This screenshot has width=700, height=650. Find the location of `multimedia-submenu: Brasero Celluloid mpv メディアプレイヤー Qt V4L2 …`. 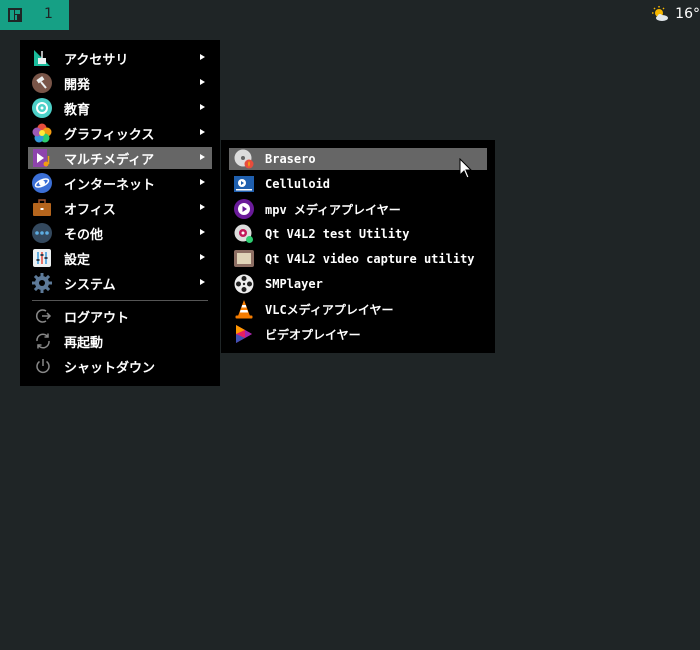

multimedia-submenu: Brasero Celluloid mpv メディアプレイヤー Qt V4L2 … is located at coordinates (358, 246).